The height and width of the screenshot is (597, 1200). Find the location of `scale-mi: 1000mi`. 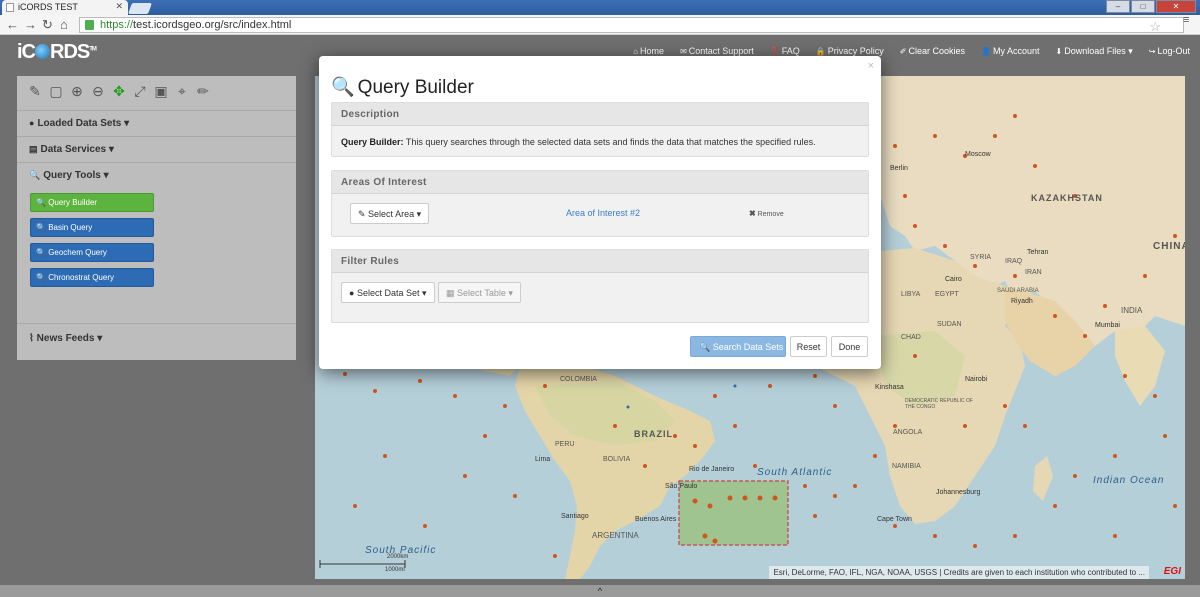

scale-mi: 1000mi is located at coordinates (395, 570).